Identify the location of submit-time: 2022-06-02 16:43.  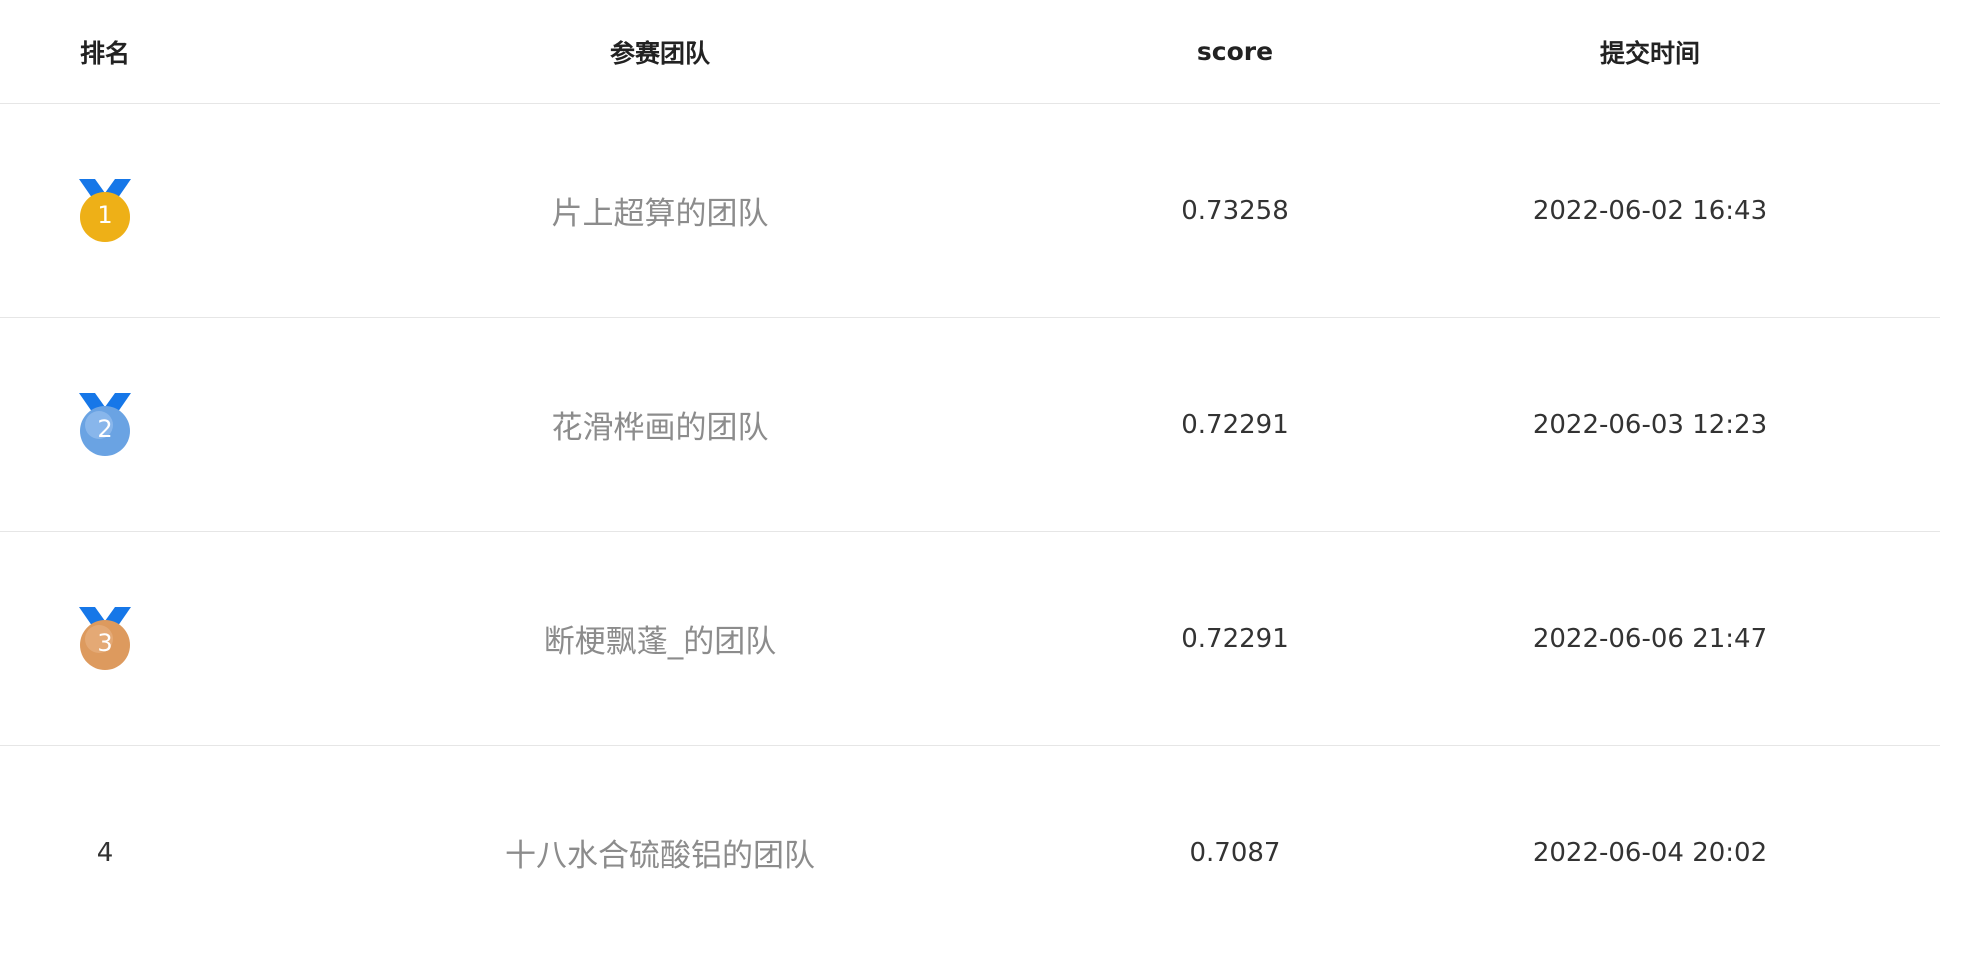
(1650, 210).